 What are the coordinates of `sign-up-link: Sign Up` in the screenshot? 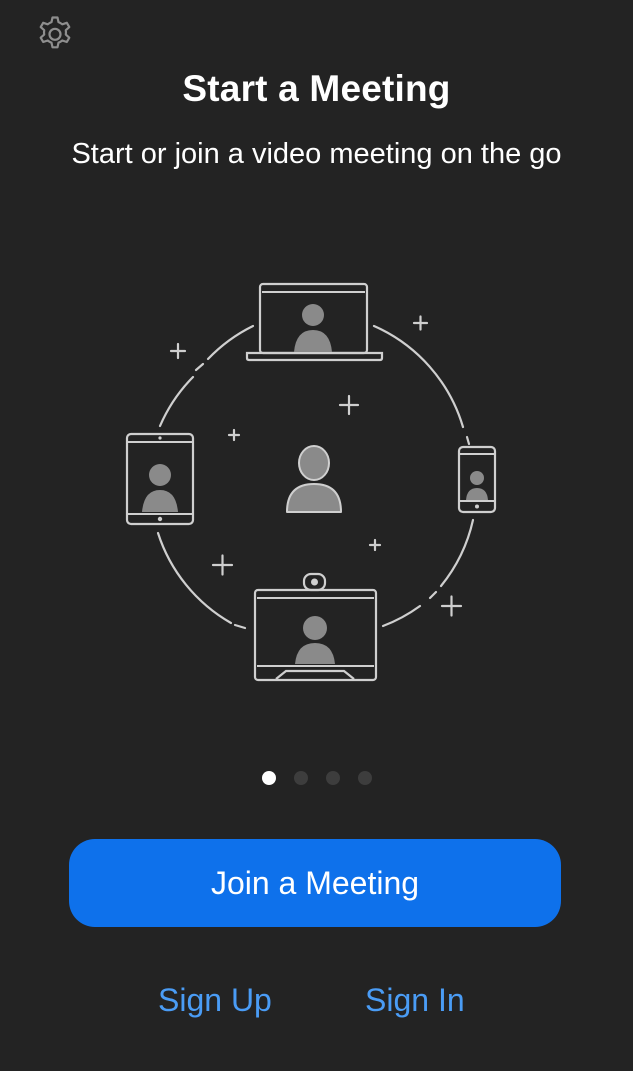 It's located at (215, 1000).